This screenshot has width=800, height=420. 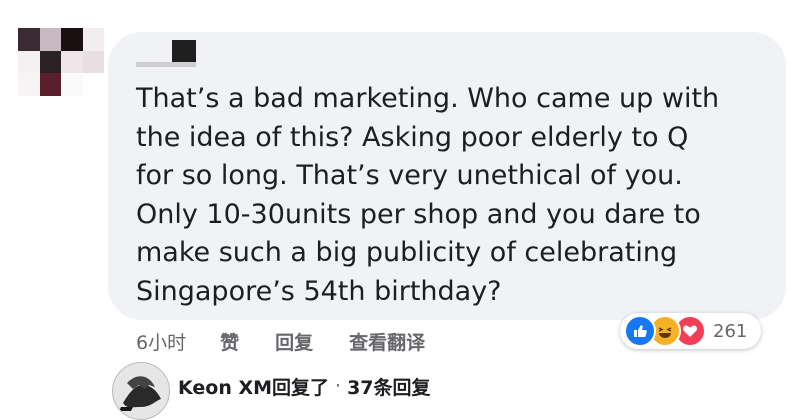 What do you see at coordinates (387, 341) in the screenshot?
I see `see-translation-button: 查看翻译` at bounding box center [387, 341].